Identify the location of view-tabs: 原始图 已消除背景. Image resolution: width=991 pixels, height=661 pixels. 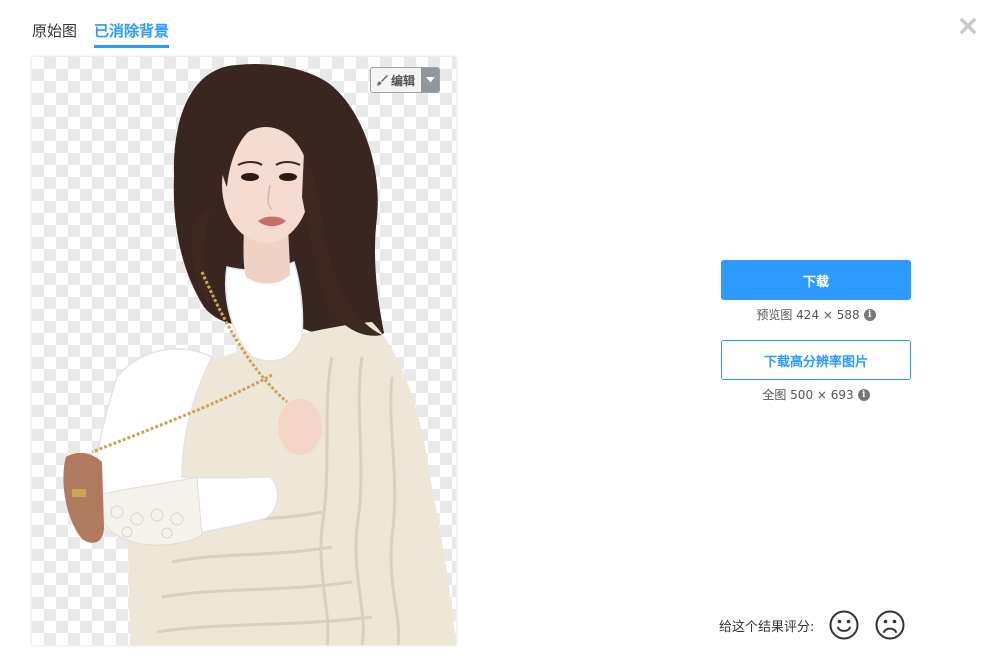
(109, 34).